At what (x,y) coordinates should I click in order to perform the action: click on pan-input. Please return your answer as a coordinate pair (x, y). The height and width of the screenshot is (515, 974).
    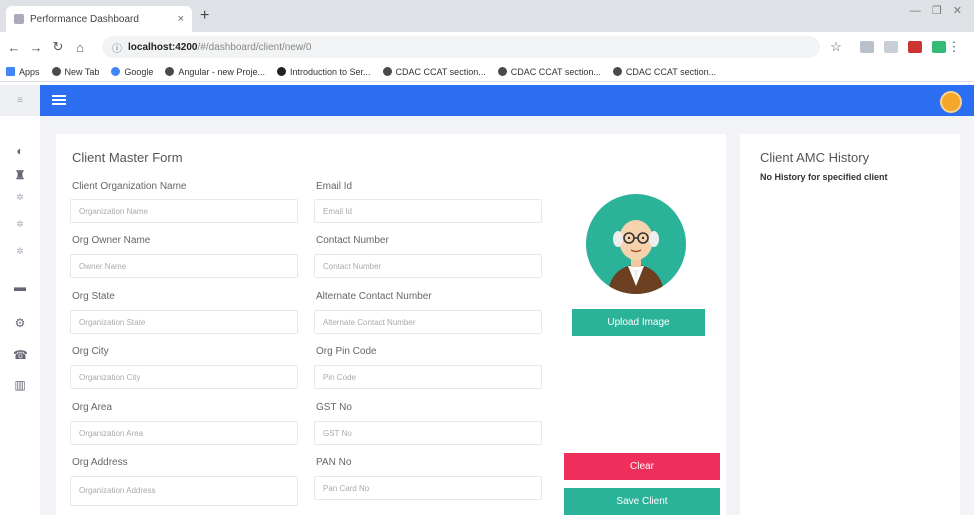
    Looking at the image, I should click on (428, 488).